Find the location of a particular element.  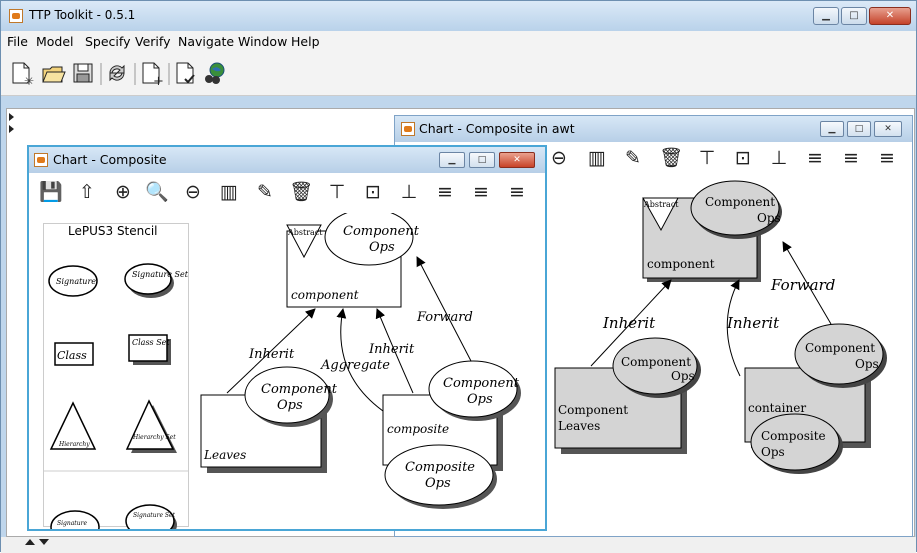

component-ops-ellipse is located at coordinates (369, 239).